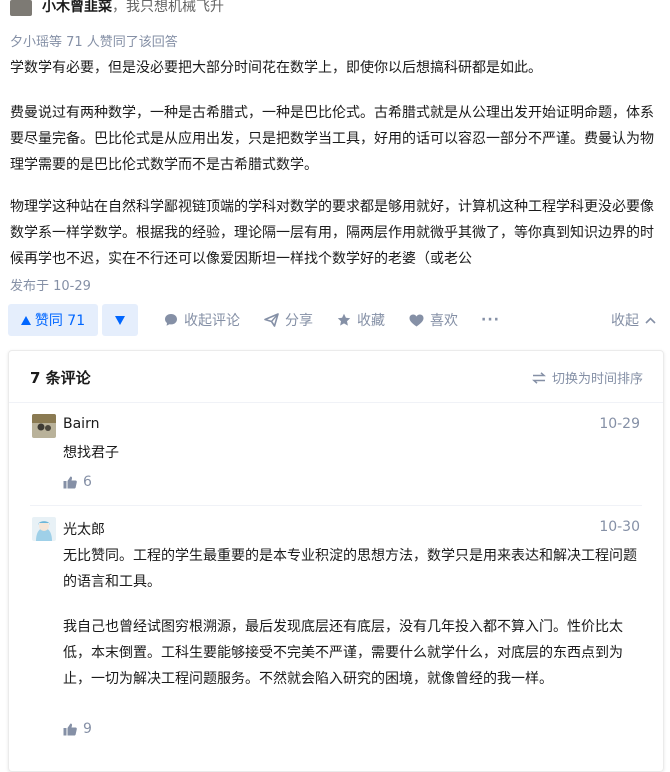 This screenshot has height=772, width=670. What do you see at coordinates (212, 321) in the screenshot?
I see `collapse-comments-label: 收起评论` at bounding box center [212, 321].